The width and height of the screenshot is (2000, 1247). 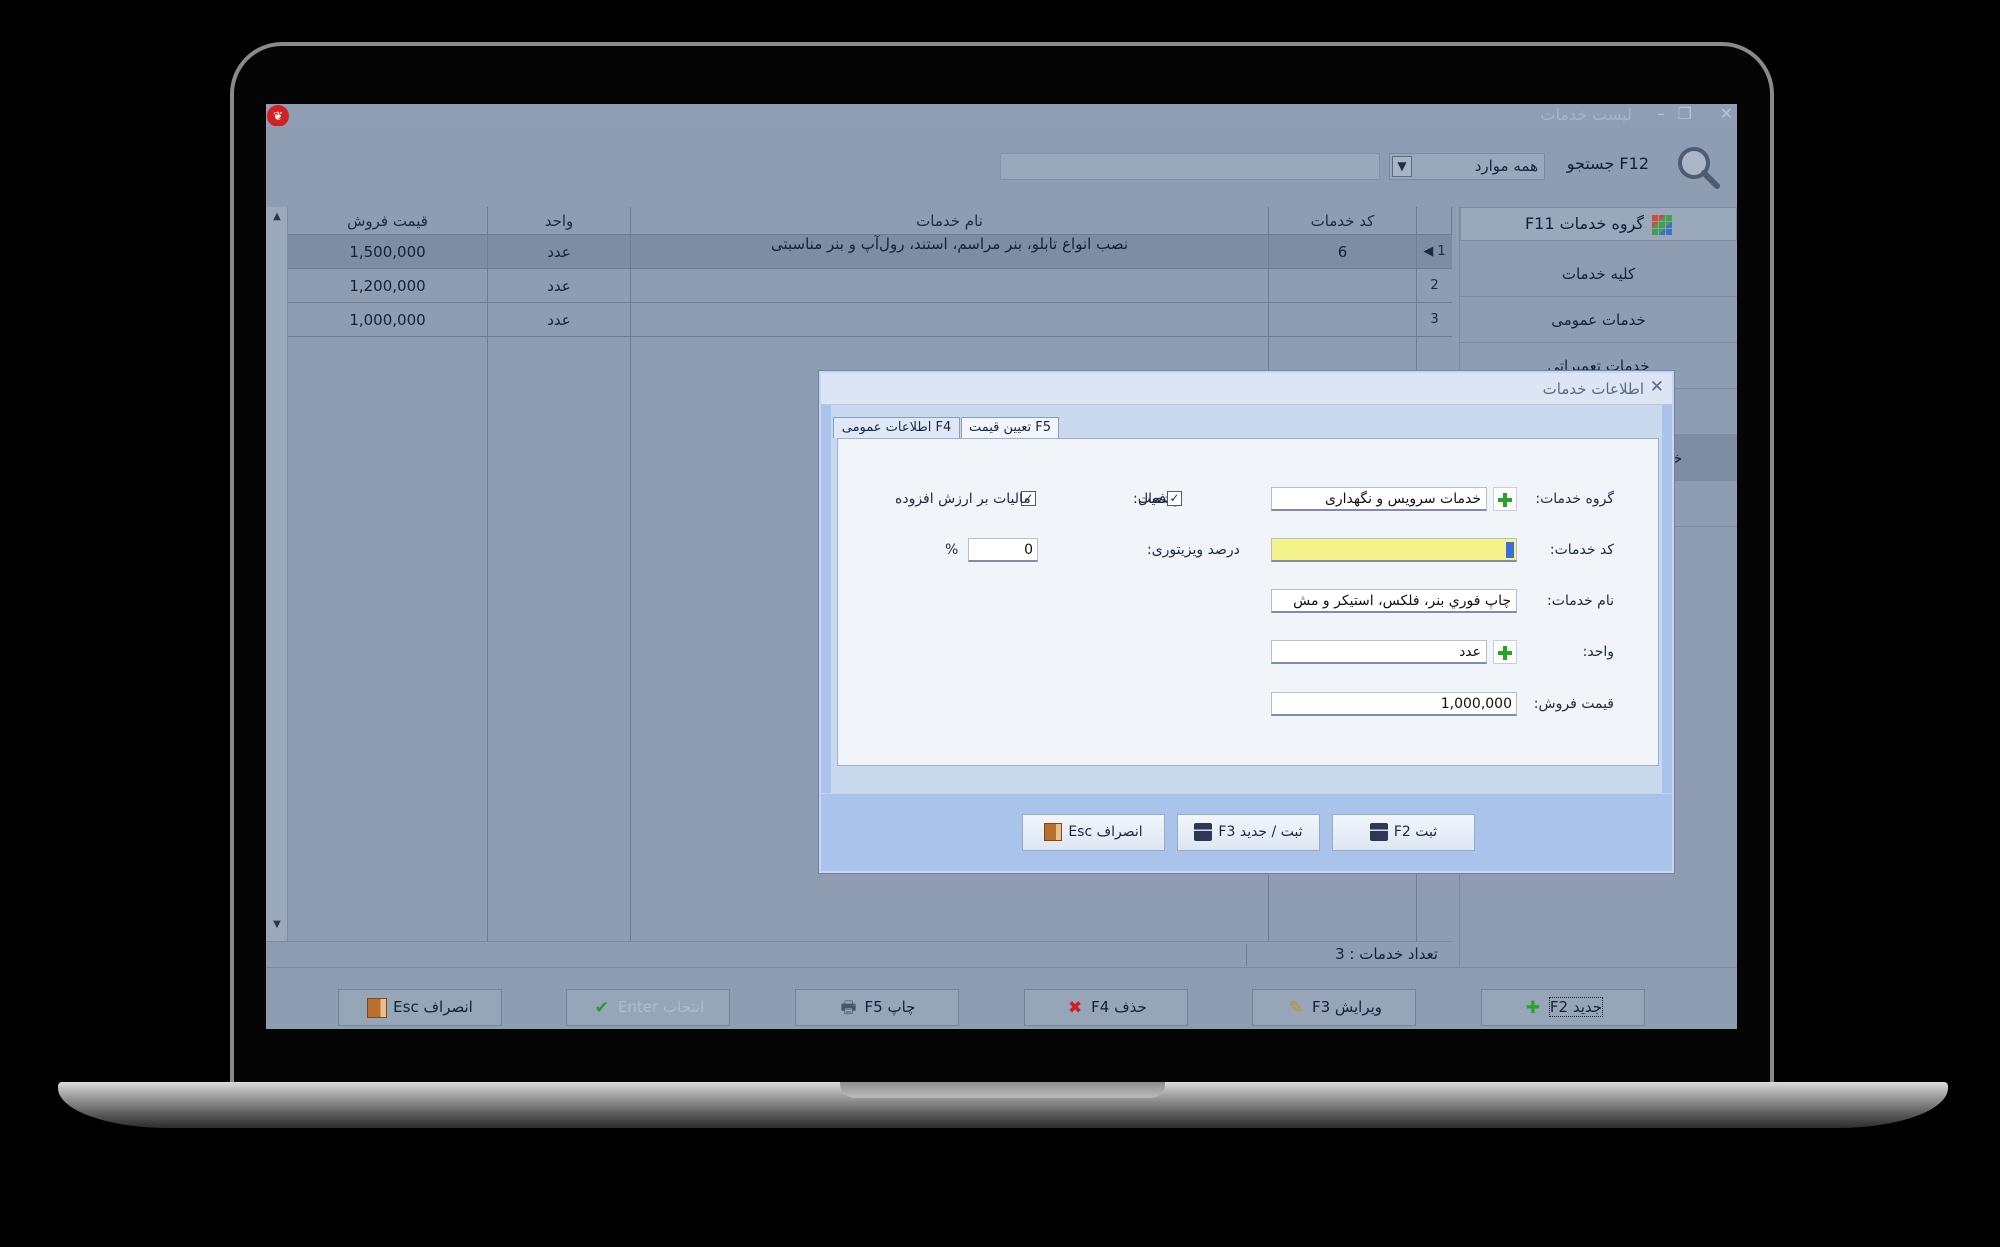 I want to click on text-cursor, so click(x=1510, y=550).